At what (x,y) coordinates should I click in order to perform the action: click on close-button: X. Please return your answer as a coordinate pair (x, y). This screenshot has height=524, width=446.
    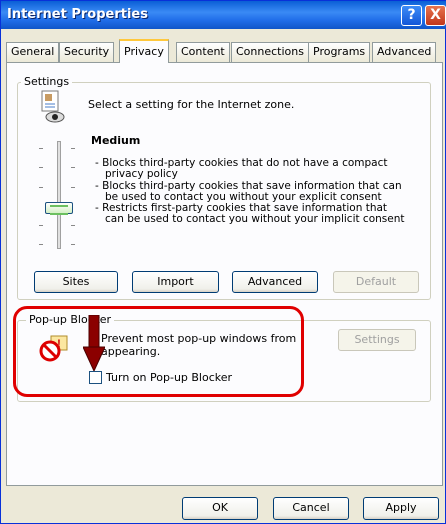
    Looking at the image, I should click on (435, 15).